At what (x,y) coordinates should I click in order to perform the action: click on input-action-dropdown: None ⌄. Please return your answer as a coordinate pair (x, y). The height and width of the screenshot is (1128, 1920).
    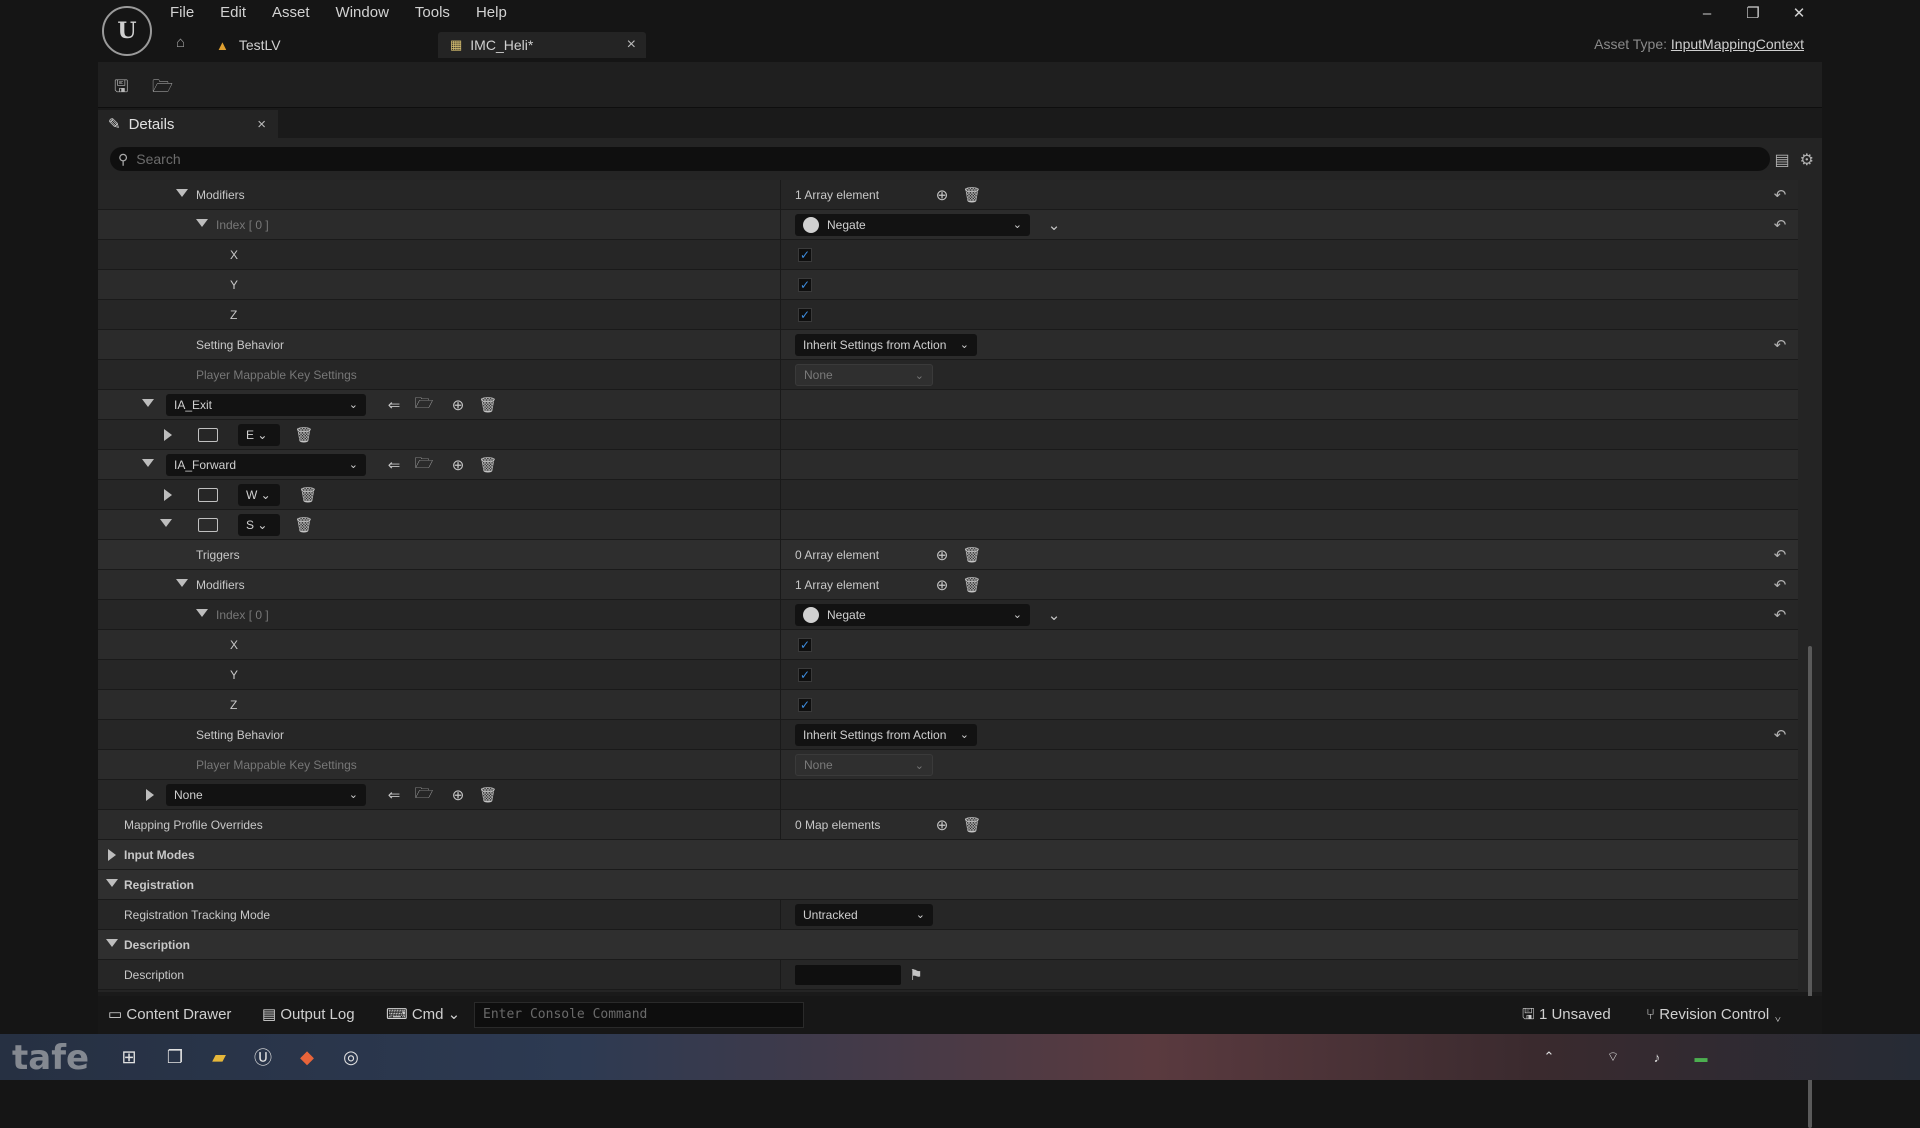
    Looking at the image, I should click on (266, 795).